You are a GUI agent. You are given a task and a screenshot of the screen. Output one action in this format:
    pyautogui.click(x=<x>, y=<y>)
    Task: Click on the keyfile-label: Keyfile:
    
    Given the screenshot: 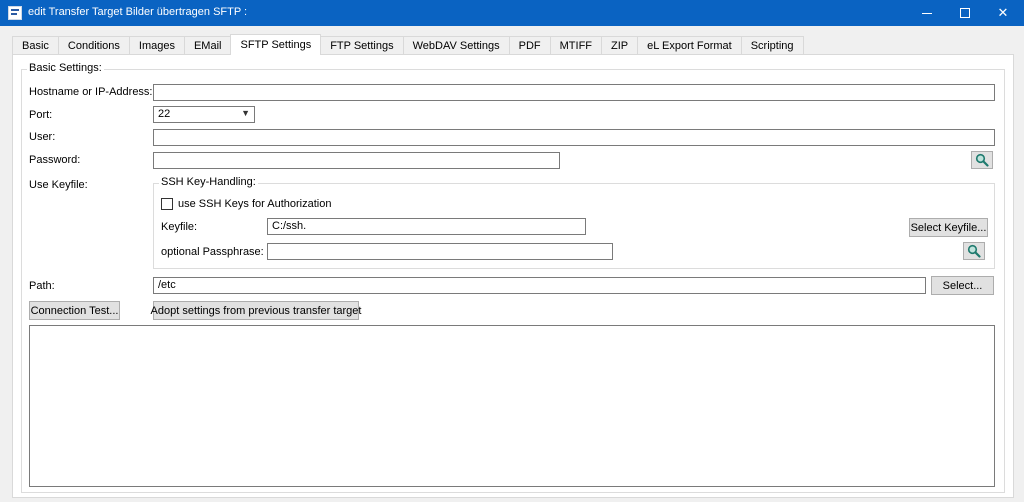 What is the action you would take?
    pyautogui.click(x=179, y=227)
    